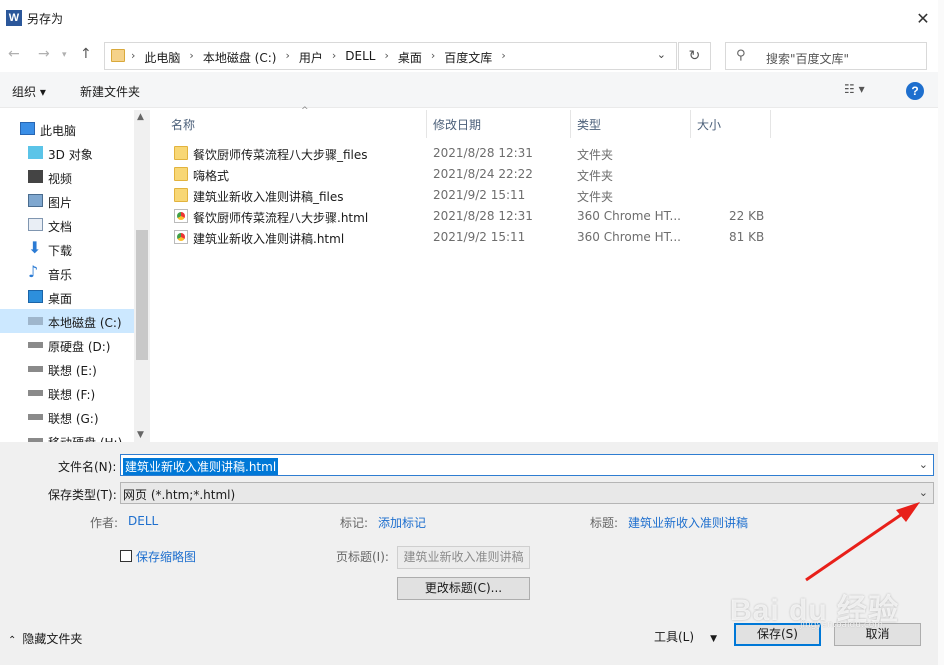 The width and height of the screenshot is (944, 665). What do you see at coordinates (631, 124) in the screenshot?
I see `column-header-type: 类型` at bounding box center [631, 124].